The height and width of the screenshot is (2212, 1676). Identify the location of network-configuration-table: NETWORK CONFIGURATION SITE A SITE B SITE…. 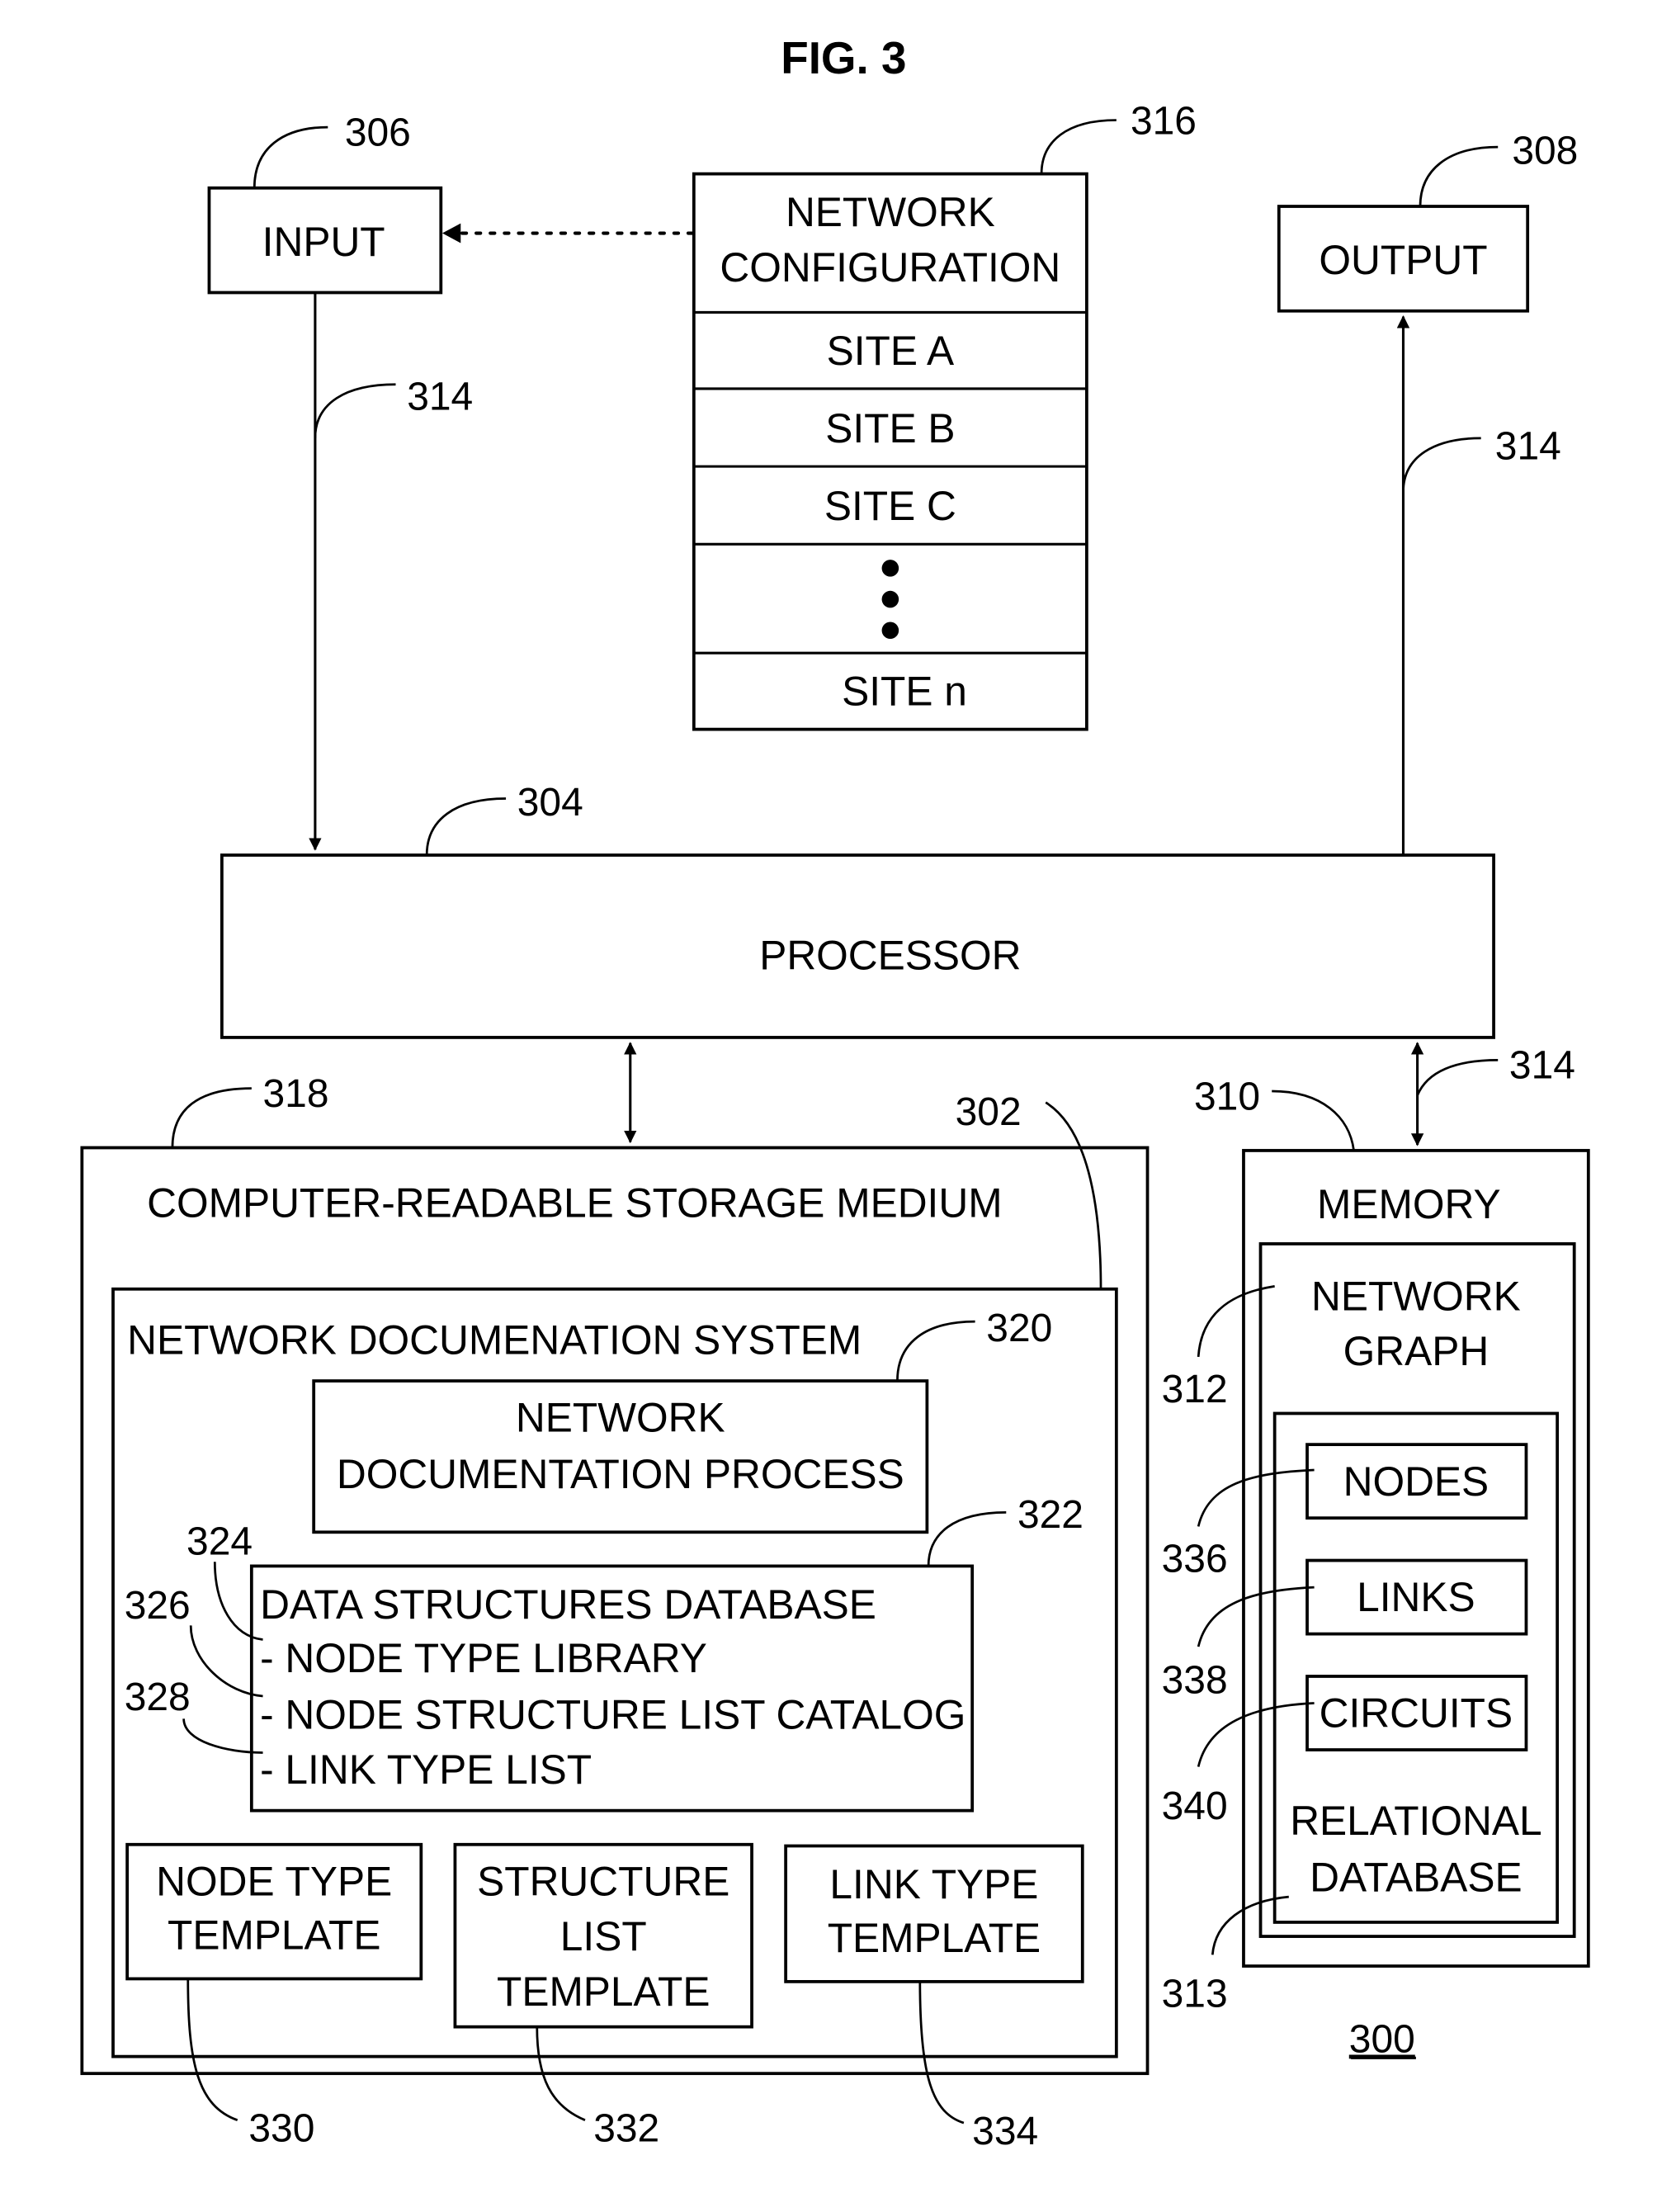
(944, 415).